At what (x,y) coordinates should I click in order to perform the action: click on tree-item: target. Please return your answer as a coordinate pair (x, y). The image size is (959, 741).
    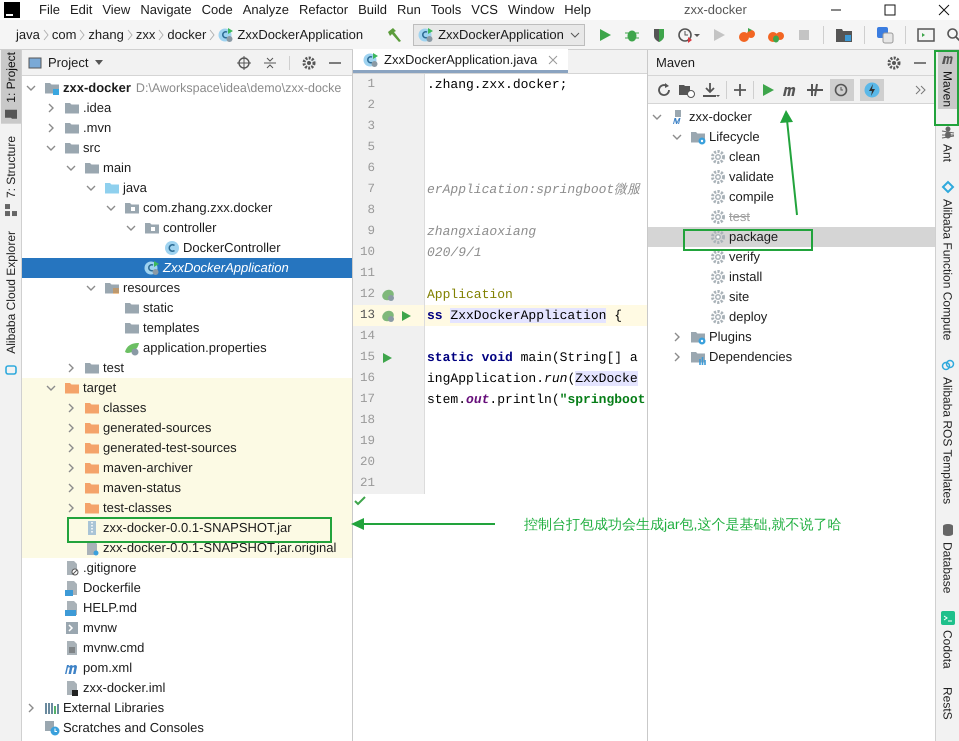
    Looking at the image, I should click on (187, 388).